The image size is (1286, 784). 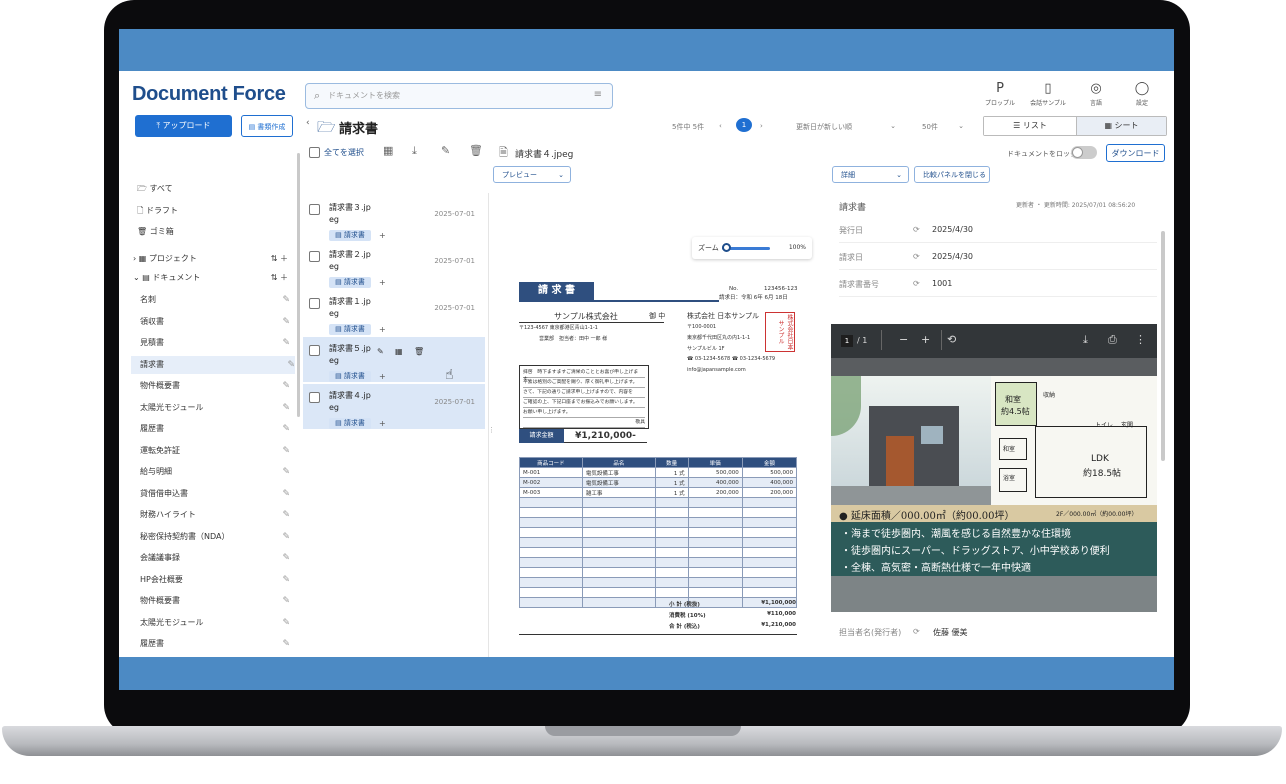 I want to click on sidebar-item: 秘密保持契約書（NDA） ✎, so click(x=215, y=537).